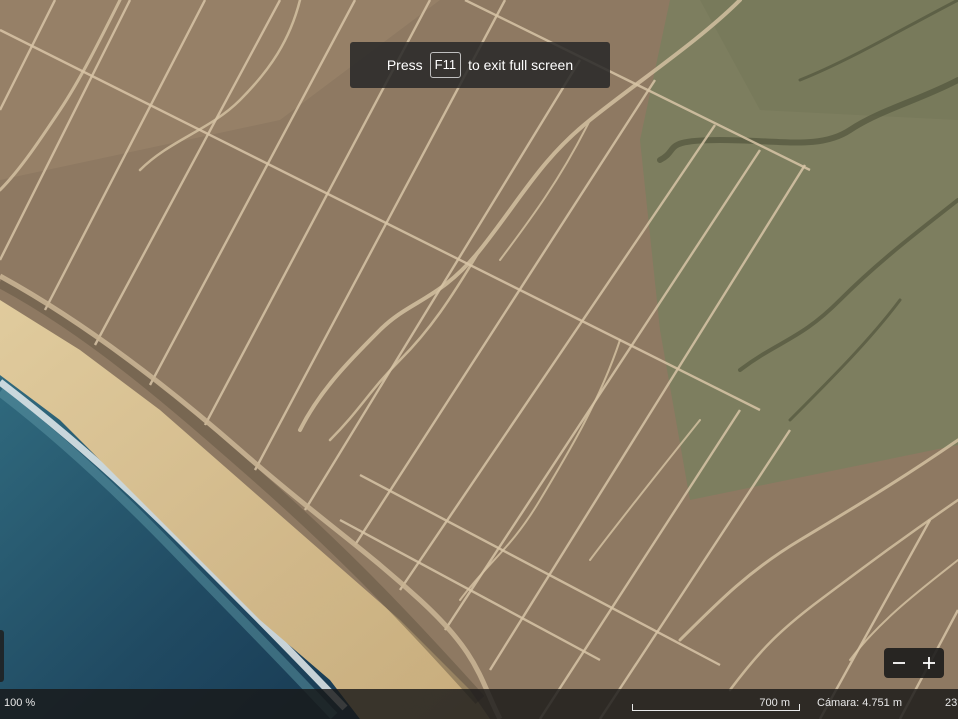 This screenshot has height=719, width=958. Describe the element at coordinates (914, 663) in the screenshot. I see `zoom-controls` at that location.